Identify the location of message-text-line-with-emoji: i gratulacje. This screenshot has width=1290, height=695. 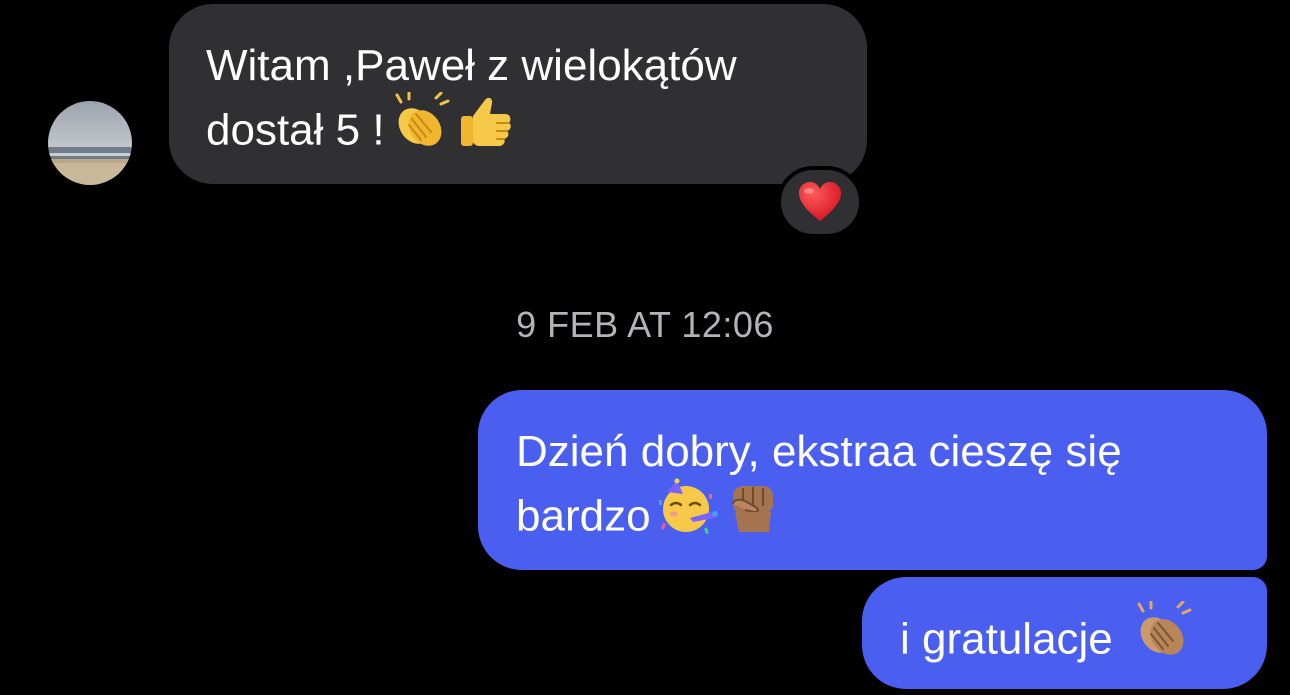
(1068, 639).